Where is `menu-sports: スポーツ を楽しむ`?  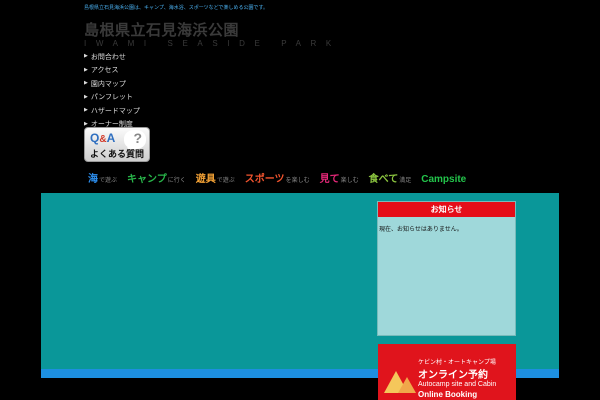 menu-sports: スポーツ を楽しむ is located at coordinates (277, 177).